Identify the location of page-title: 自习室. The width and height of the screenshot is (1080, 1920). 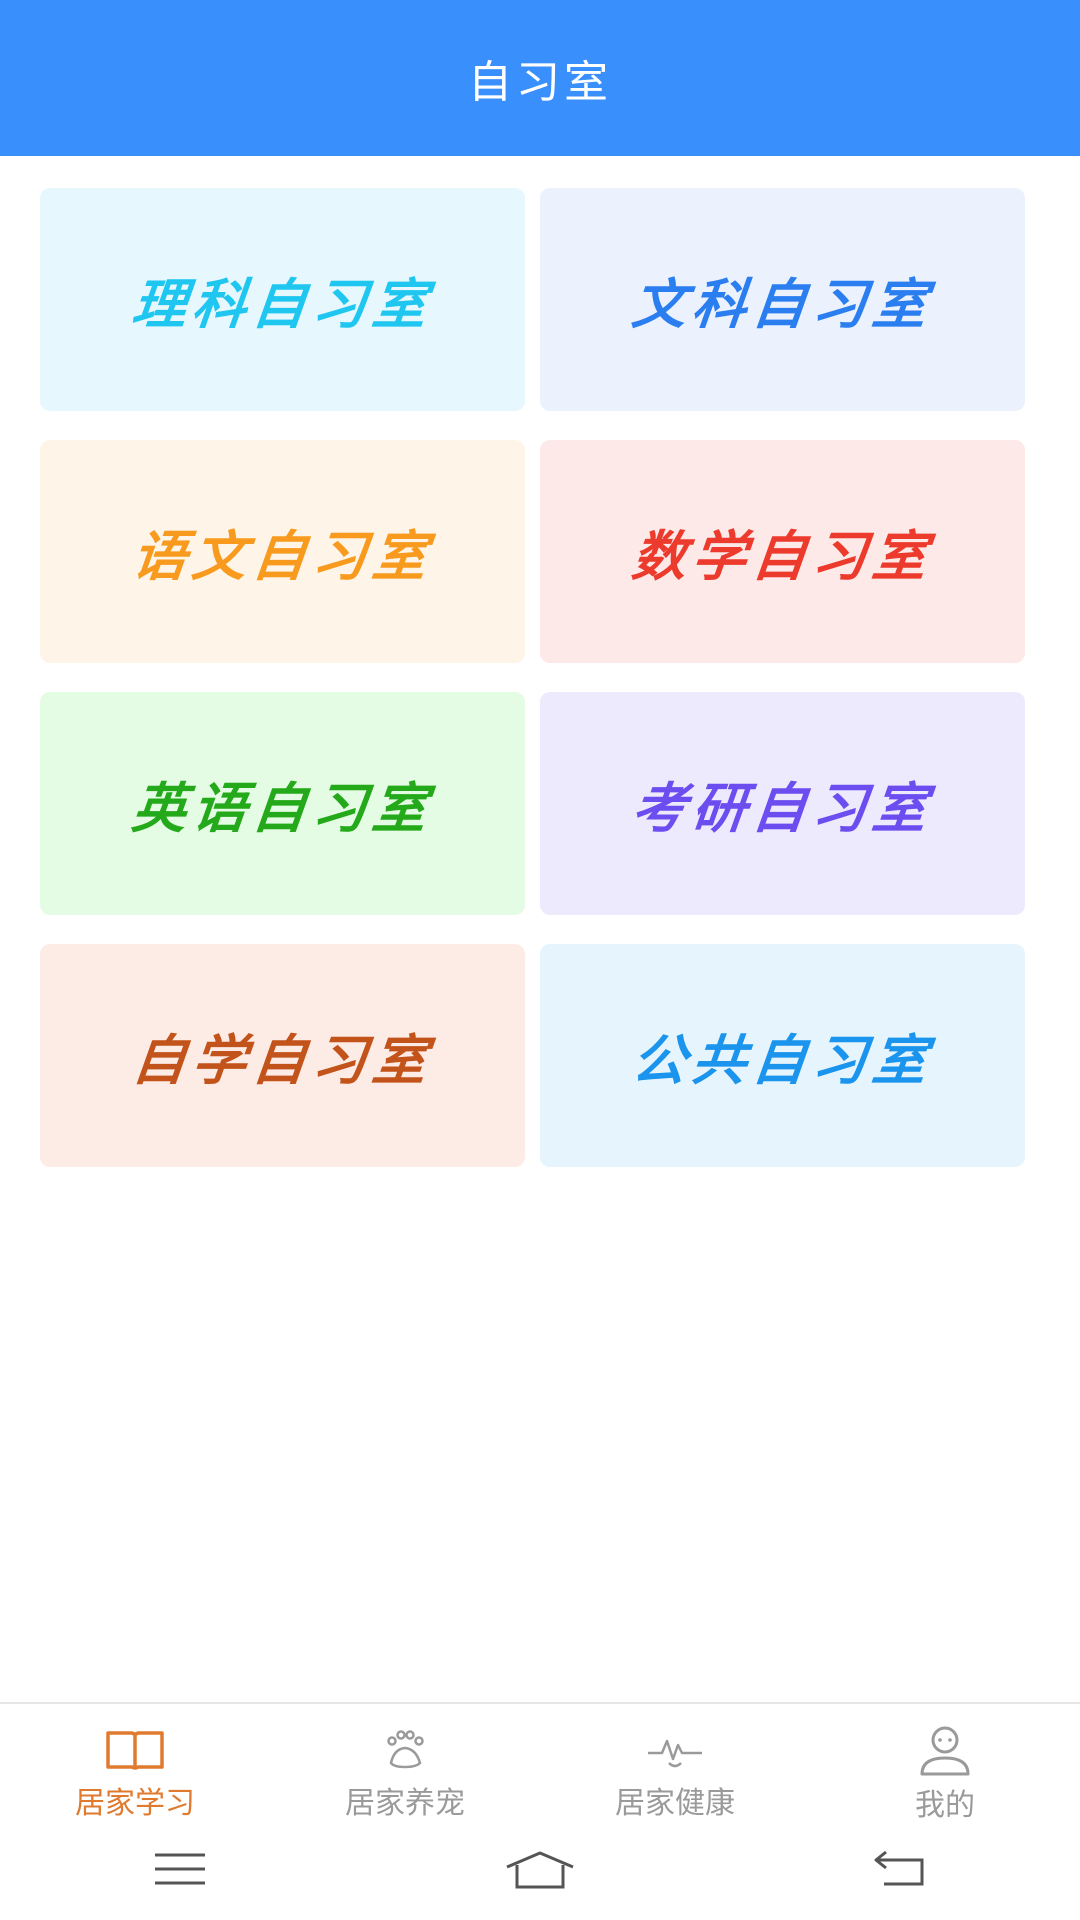
(540, 82).